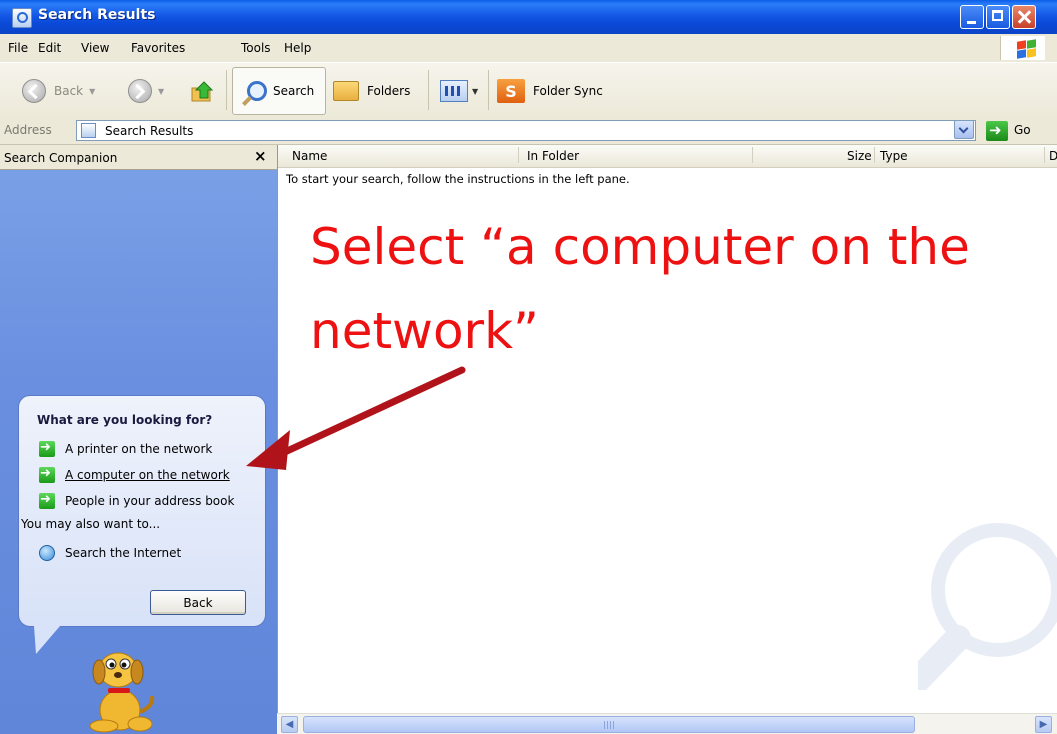 This screenshot has width=1057, height=734. Describe the element at coordinates (859, 156) in the screenshot. I see `column-size: Size` at that location.